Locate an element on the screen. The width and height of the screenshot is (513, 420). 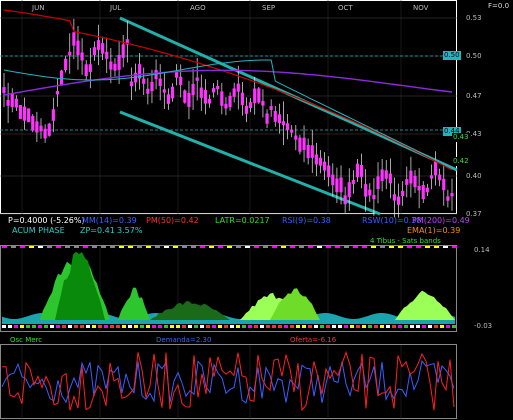
bands-area is located at coordinates (425, 305).